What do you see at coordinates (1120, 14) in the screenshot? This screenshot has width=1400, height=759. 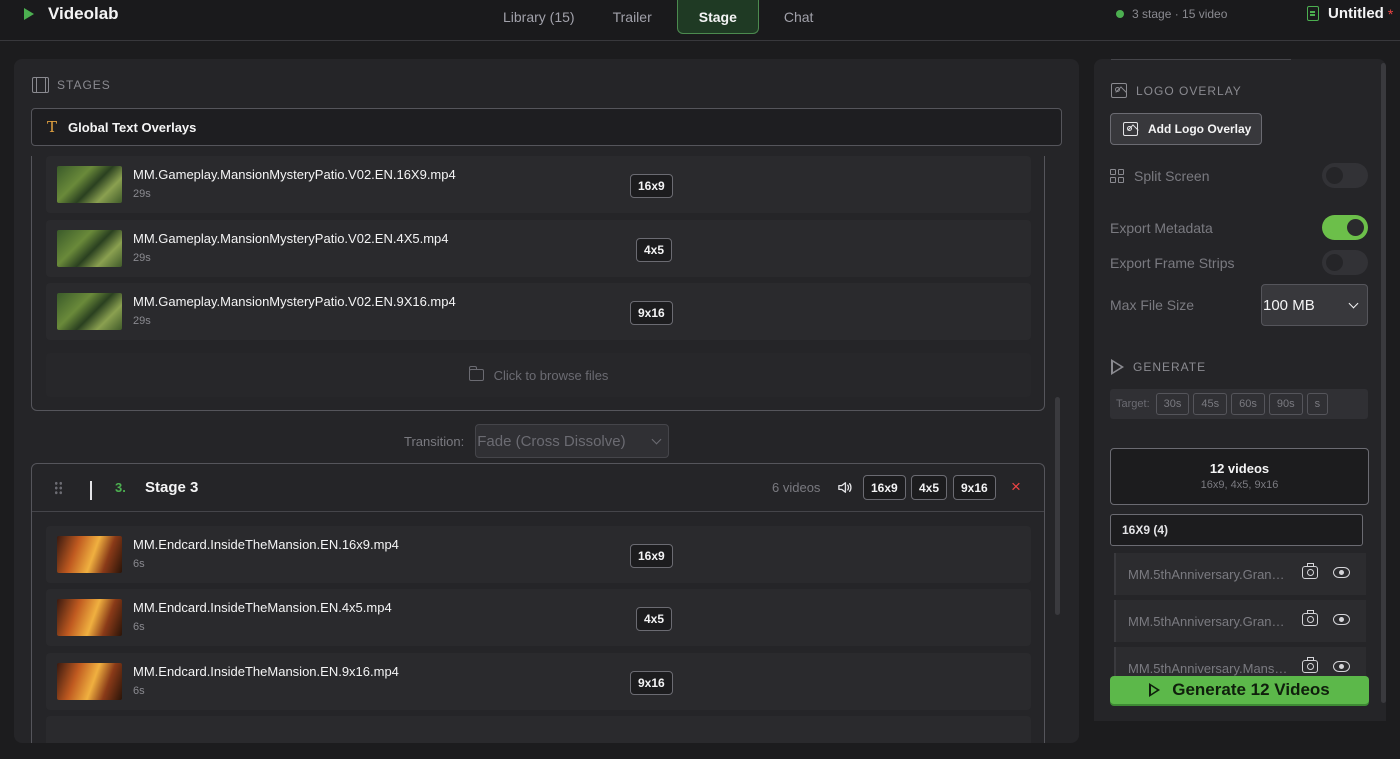 I see `status-dot-icon` at bounding box center [1120, 14].